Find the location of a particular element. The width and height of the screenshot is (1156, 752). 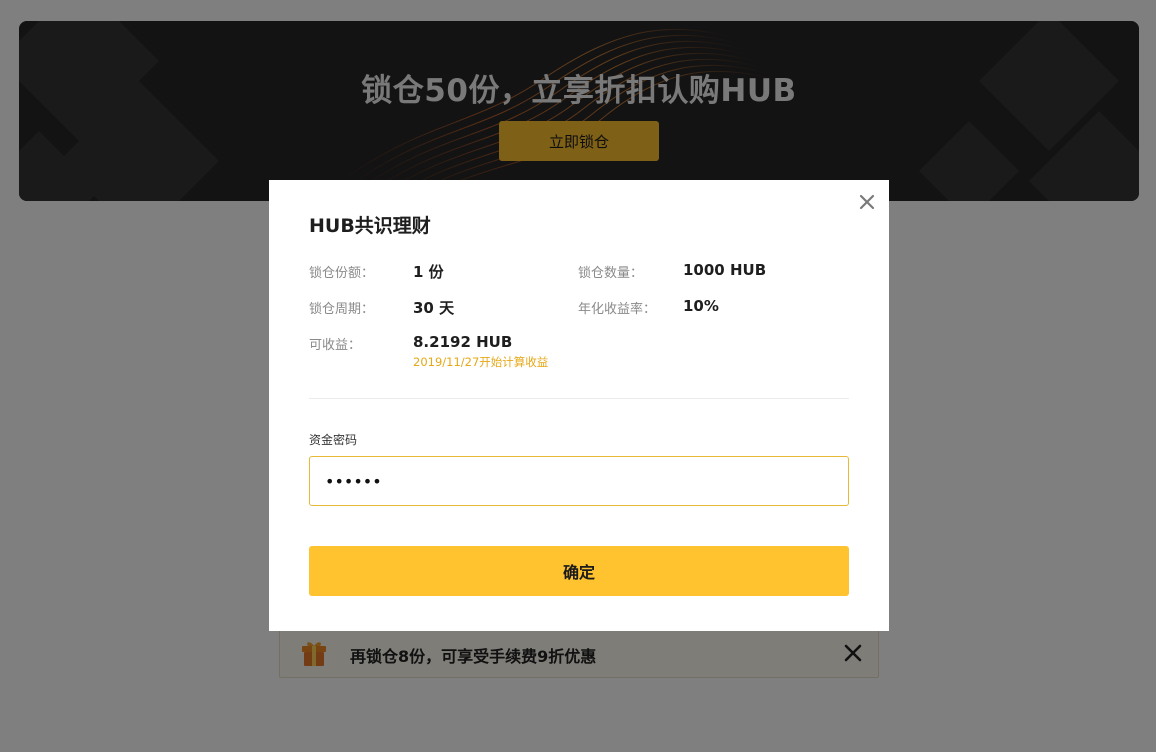

shares-label: 锁仓份额： is located at coordinates (342, 273).